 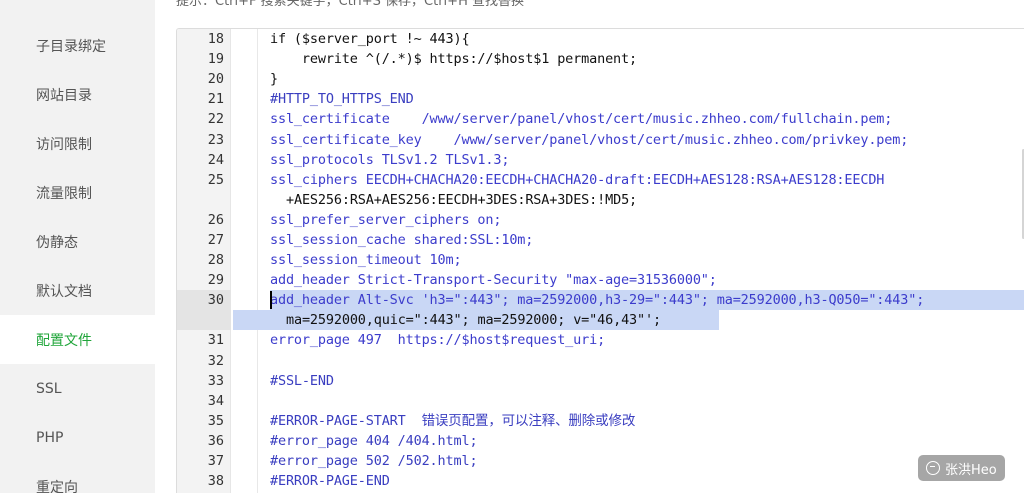 What do you see at coordinates (215, 240) in the screenshot?
I see `line-number: 27` at bounding box center [215, 240].